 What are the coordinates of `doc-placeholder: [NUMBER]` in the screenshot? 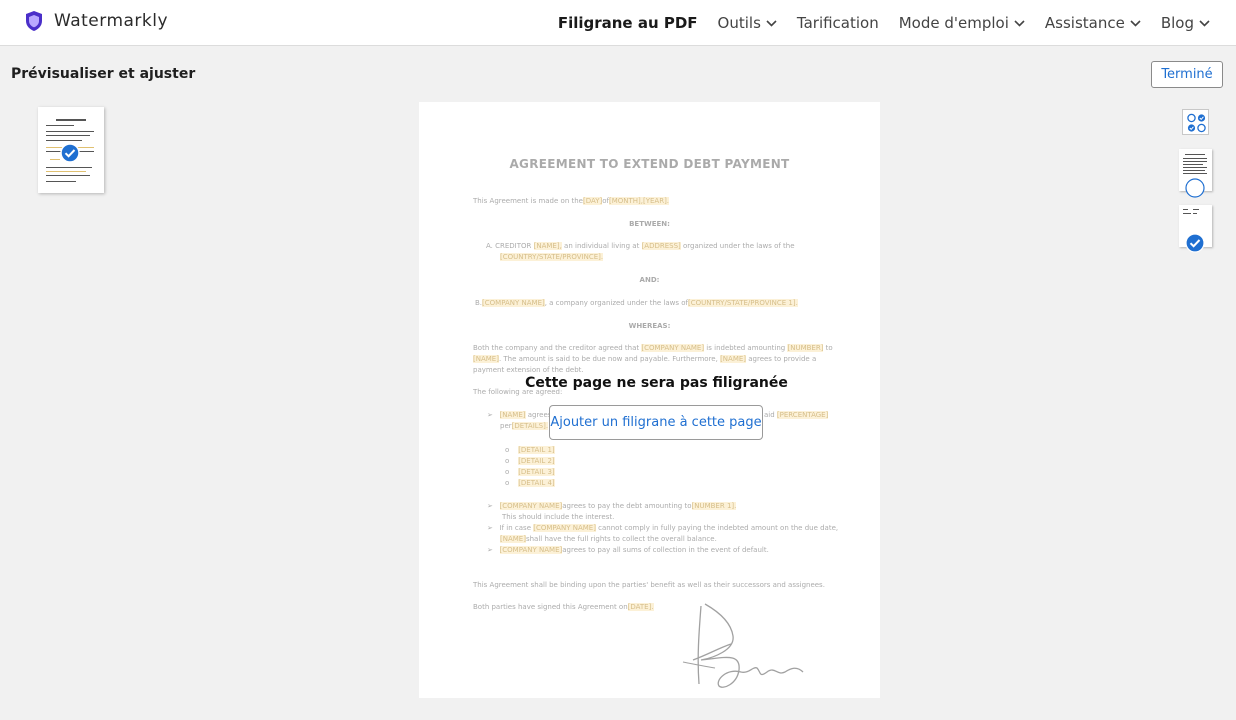 It's located at (805, 348).